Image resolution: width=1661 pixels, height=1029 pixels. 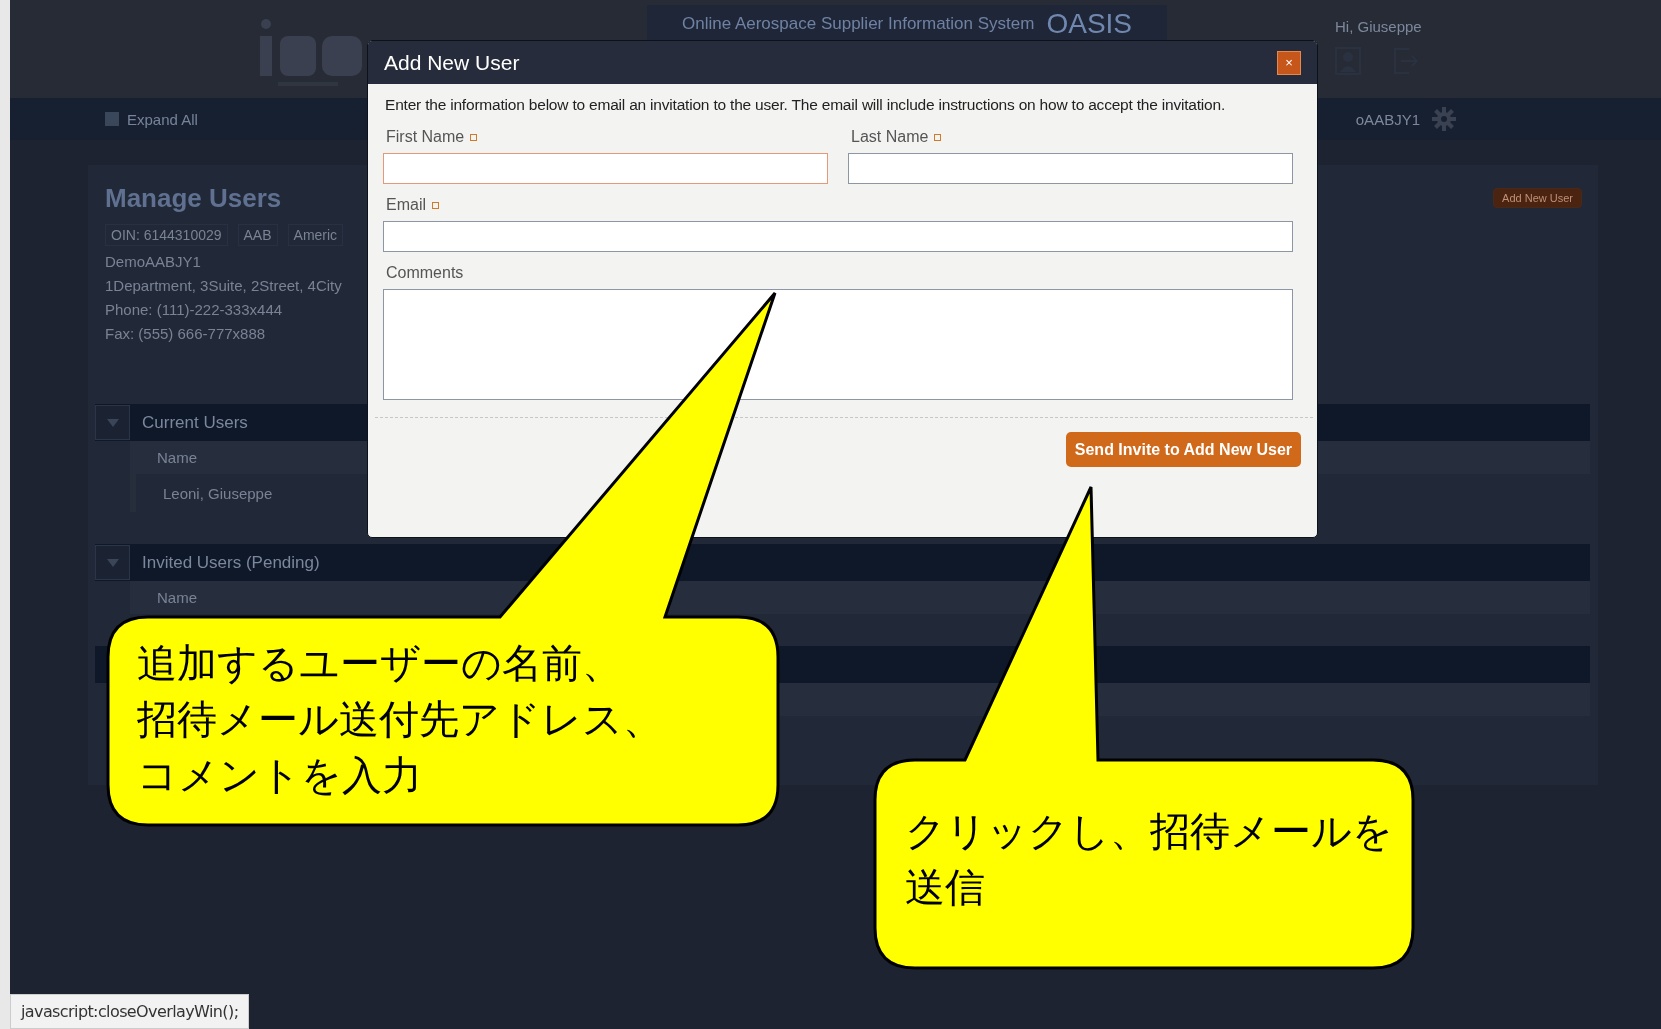 What do you see at coordinates (1183, 449) in the screenshot?
I see `send-invite-button: Send Invite to Add New User` at bounding box center [1183, 449].